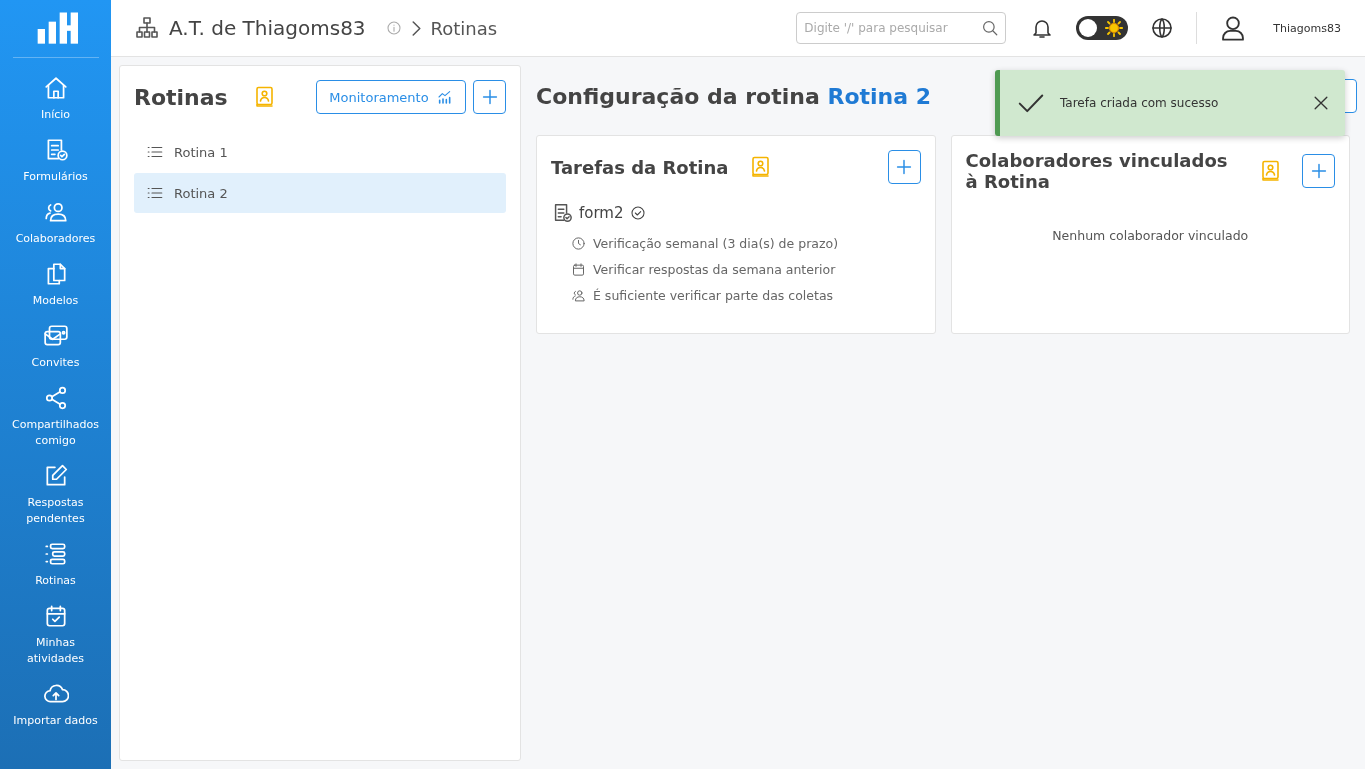  What do you see at coordinates (55, 705) in the screenshot?
I see `nav-item: Importar dados` at bounding box center [55, 705].